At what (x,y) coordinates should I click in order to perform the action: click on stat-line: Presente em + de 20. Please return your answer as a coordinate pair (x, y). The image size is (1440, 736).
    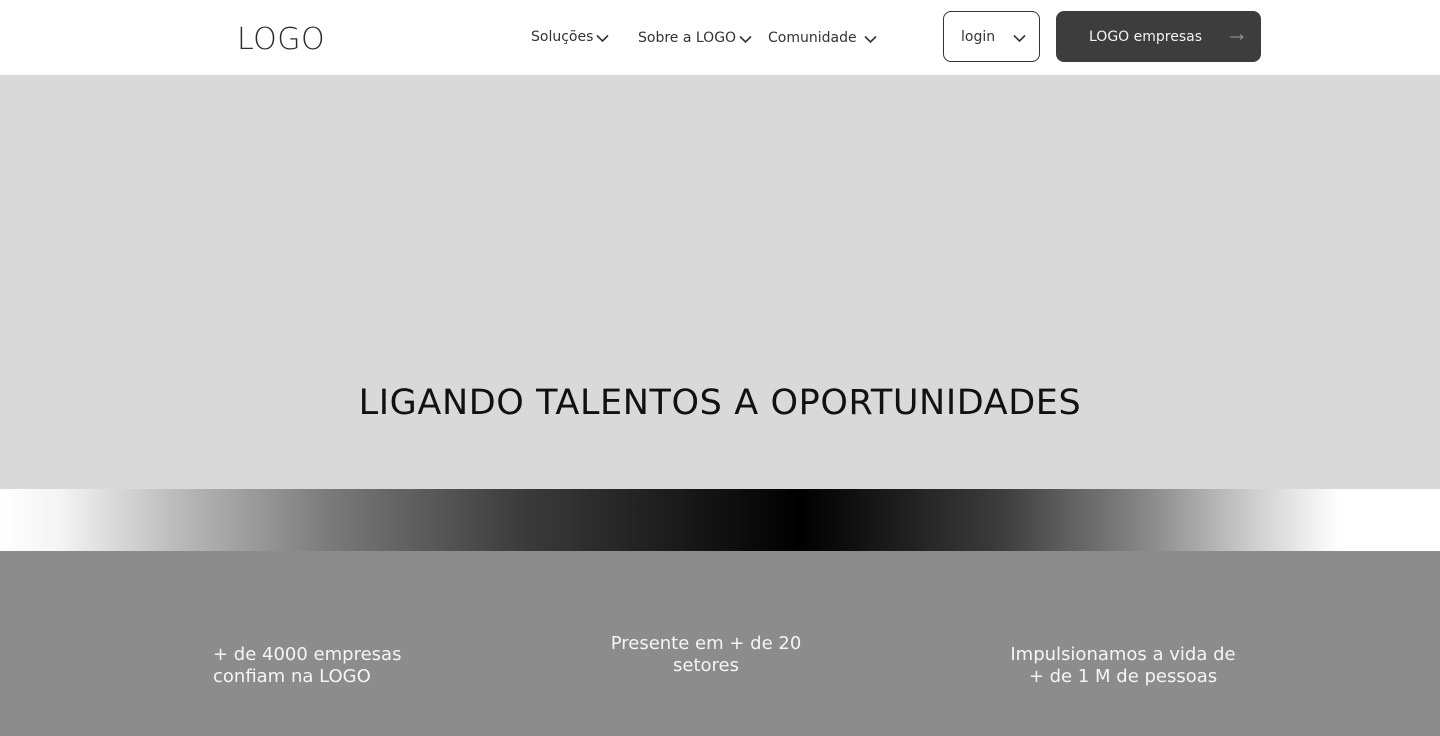
    Looking at the image, I should click on (706, 643).